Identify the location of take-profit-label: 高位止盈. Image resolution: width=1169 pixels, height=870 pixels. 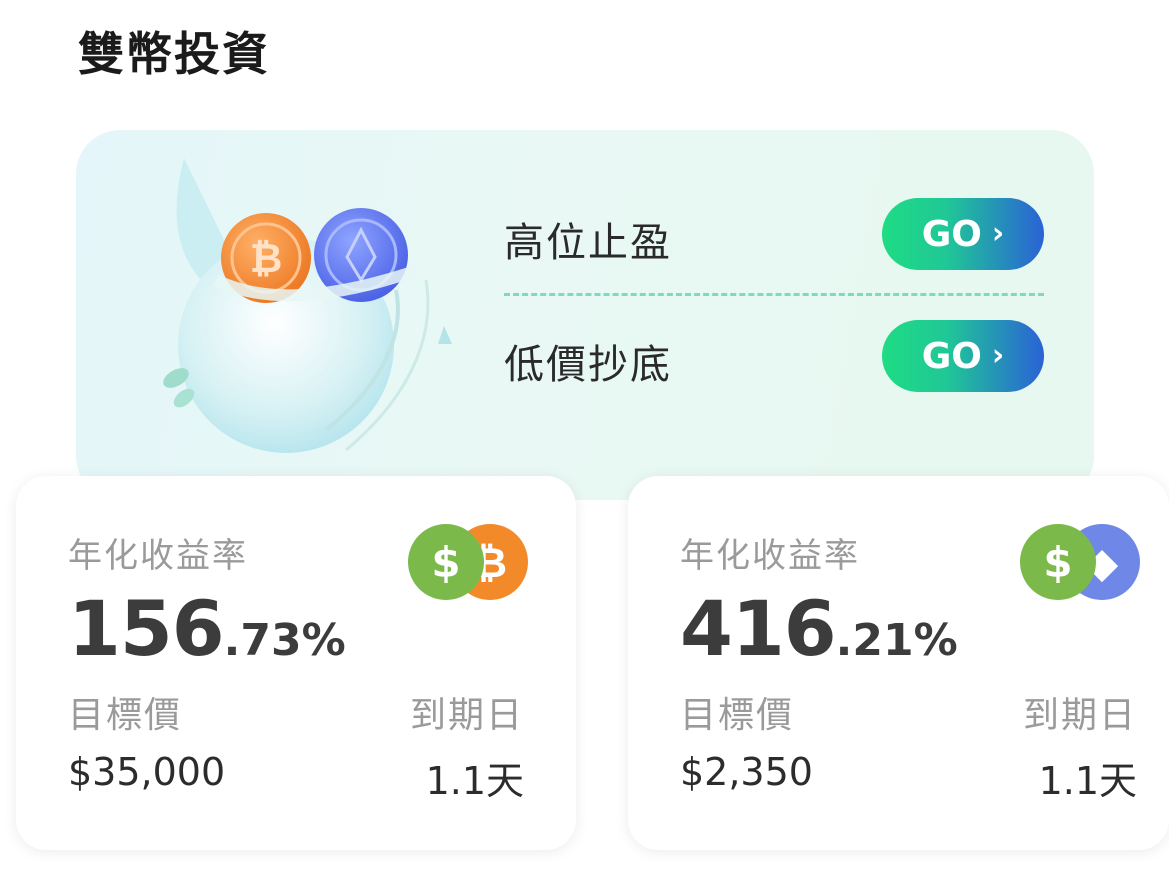
(588, 243).